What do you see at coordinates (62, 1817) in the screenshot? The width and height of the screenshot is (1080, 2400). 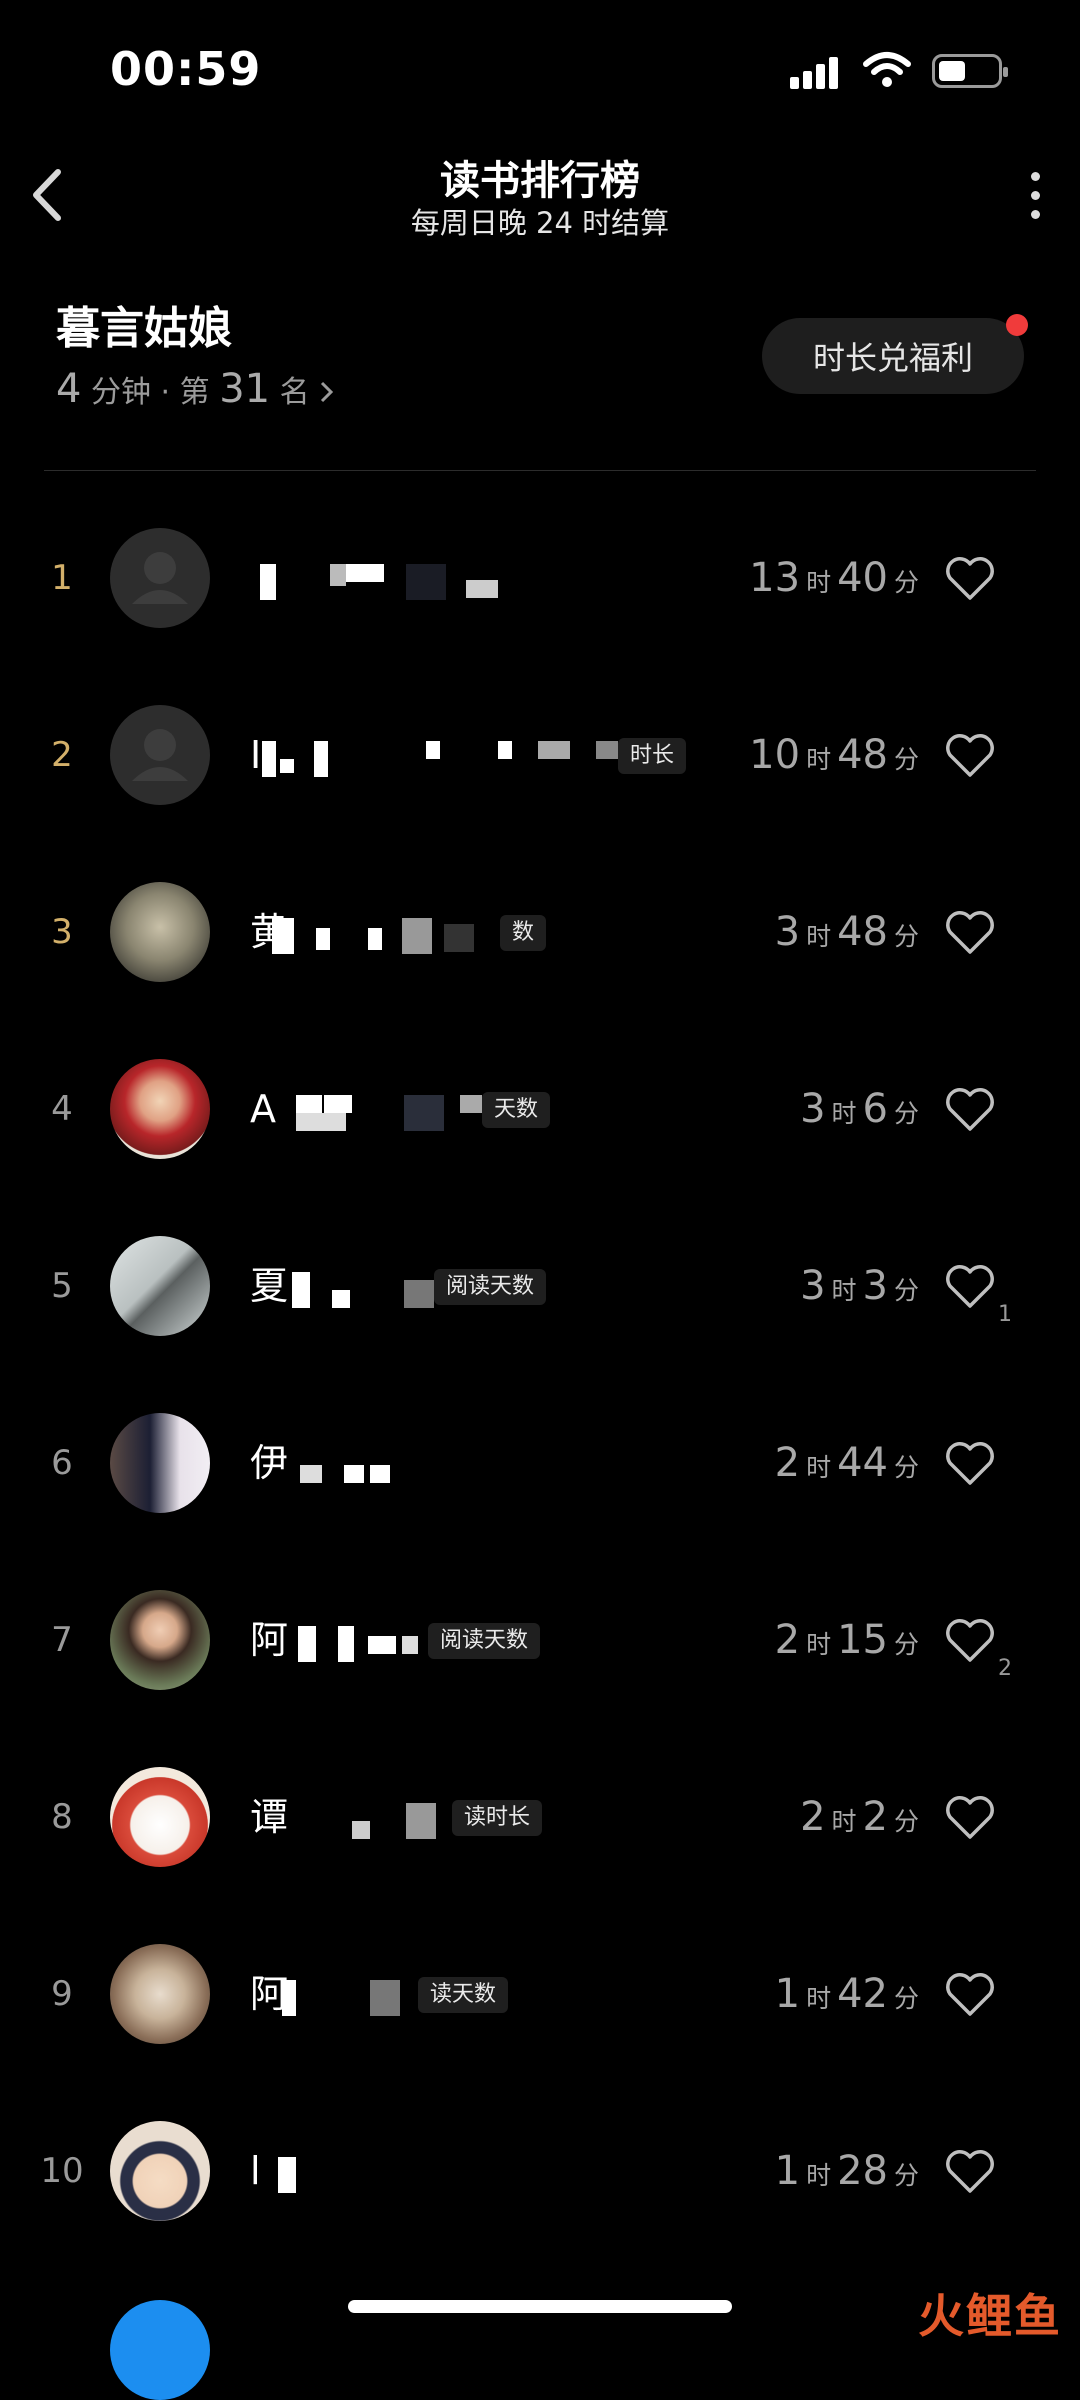 I see `rank-number: 8` at bounding box center [62, 1817].